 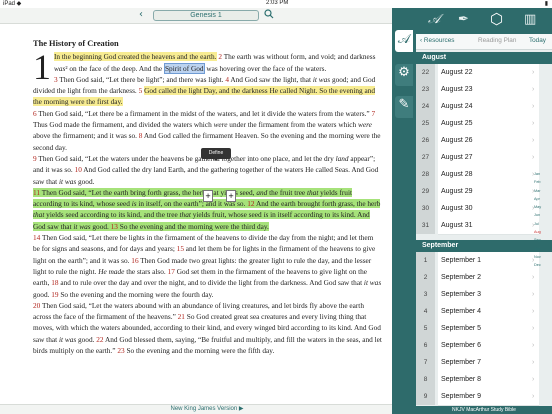 I want to click on tool-rail: 𝒜 ⚙ ✎, so click(x=404, y=211).